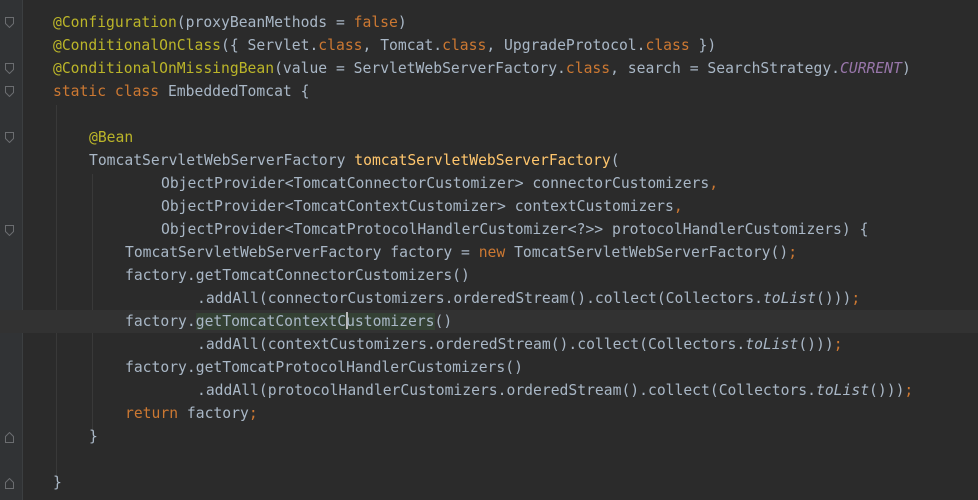 The width and height of the screenshot is (978, 500). What do you see at coordinates (111, 137) in the screenshot?
I see `annotation: @Bean` at bounding box center [111, 137].